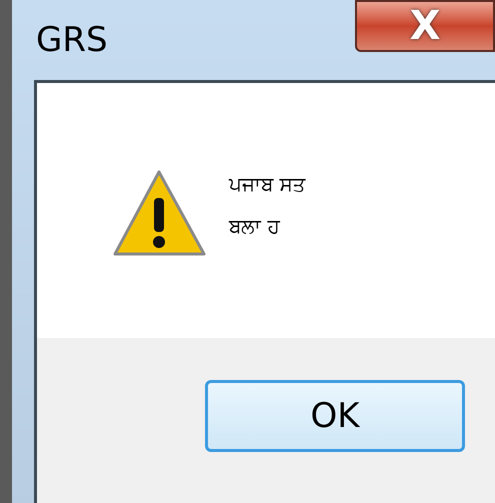  I want to click on message-text: ਬਲਾ ਹ, so click(255, 226).